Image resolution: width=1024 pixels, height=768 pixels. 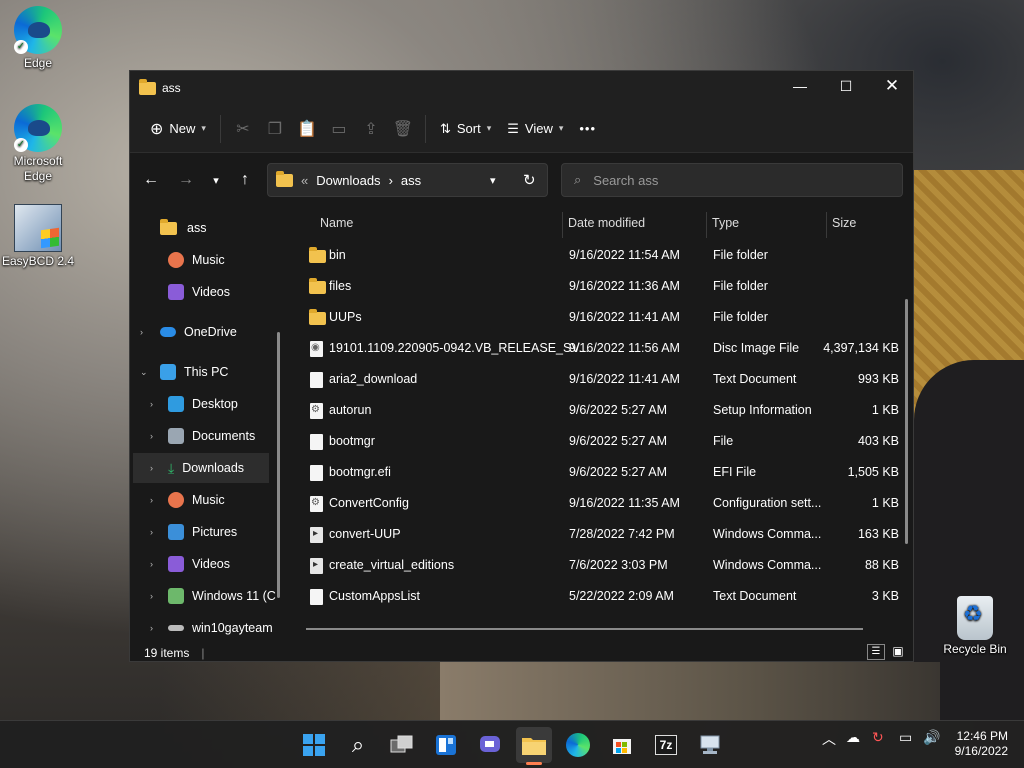 What do you see at coordinates (846, 86) in the screenshot?
I see `maximize-button: ☐` at bounding box center [846, 86].